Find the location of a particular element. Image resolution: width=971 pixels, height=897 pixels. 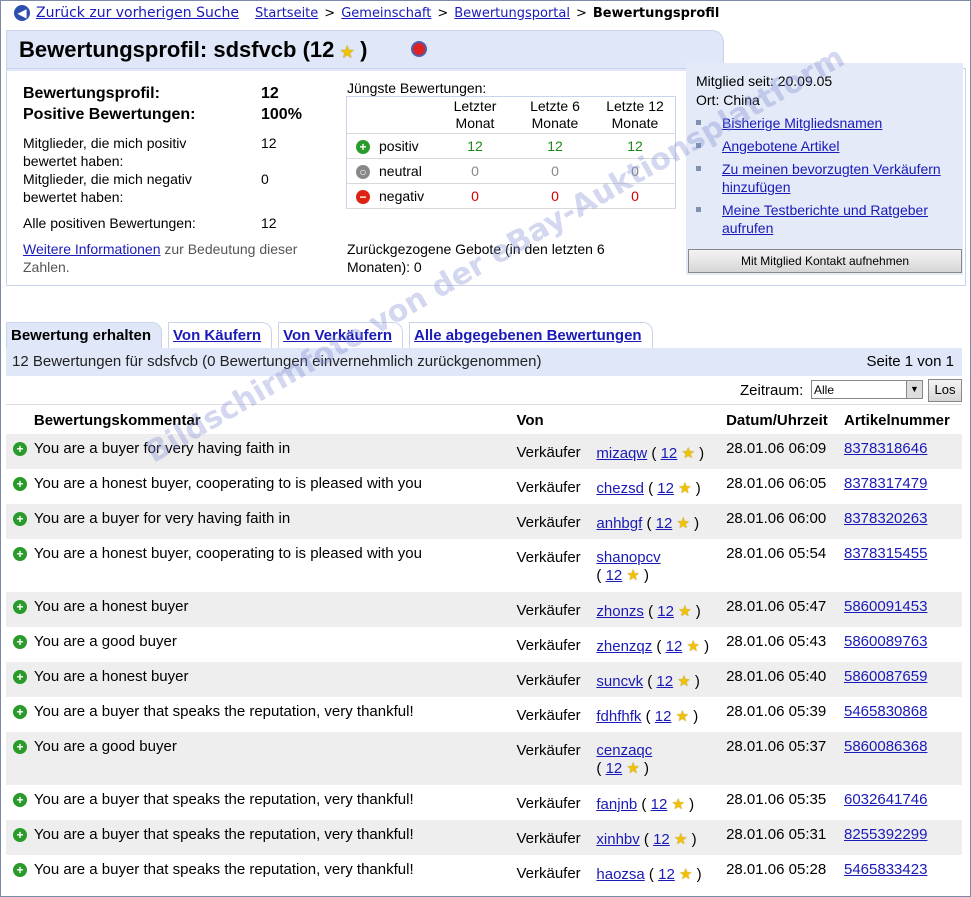

feedback-comment: You are a good buyer is located at coordinates (105, 641).